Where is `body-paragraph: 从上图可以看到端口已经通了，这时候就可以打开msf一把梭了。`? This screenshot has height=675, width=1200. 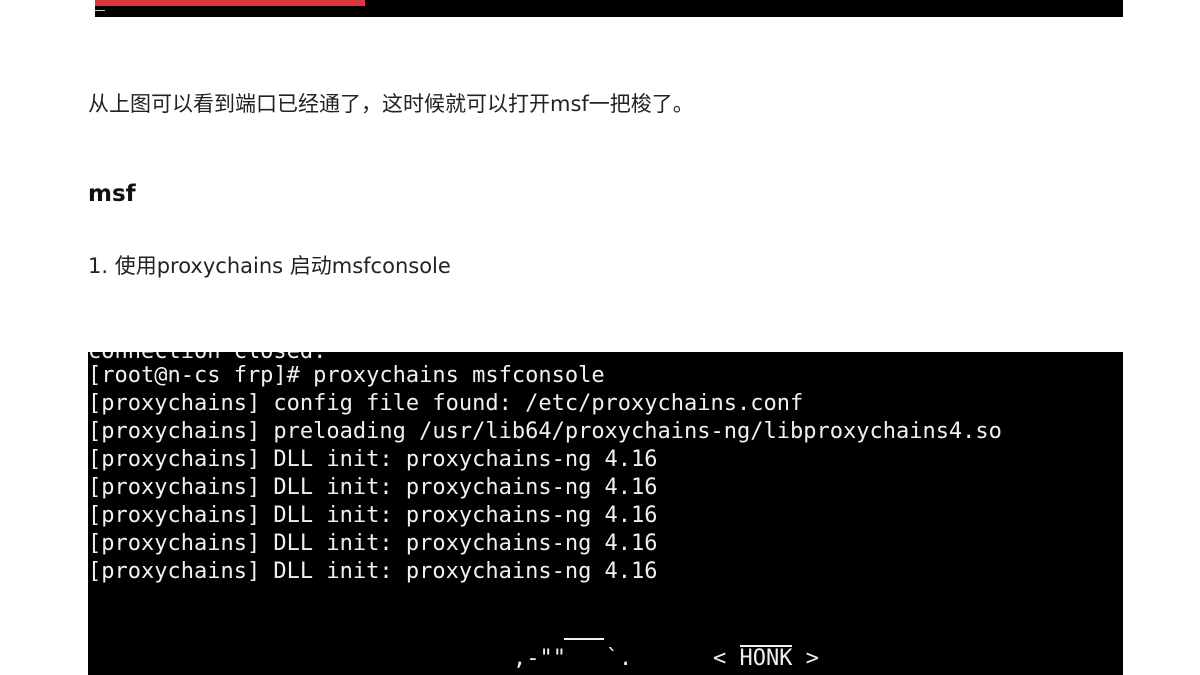
body-paragraph: 从上图可以看到端口已经通了，这时候就可以打开msf一把梭了。 is located at coordinates (391, 104).